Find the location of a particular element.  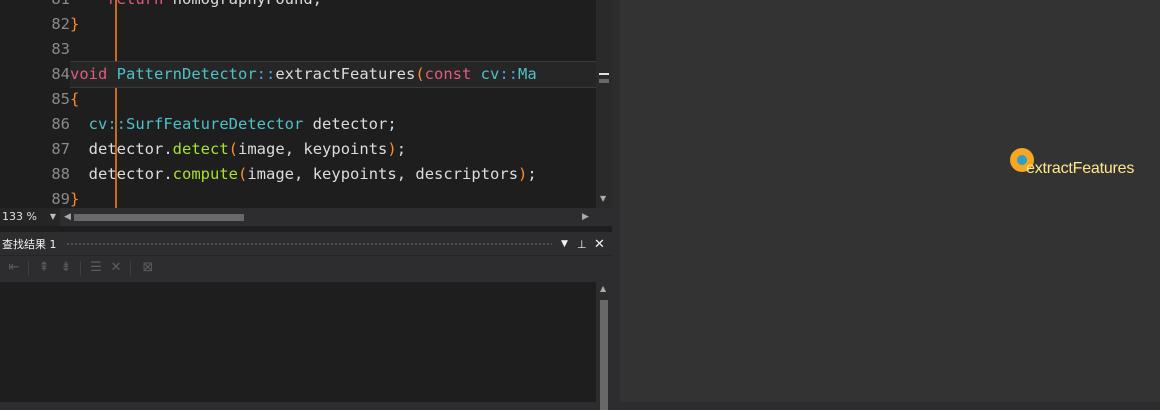

zoom-level: 133 % is located at coordinates (19, 216).